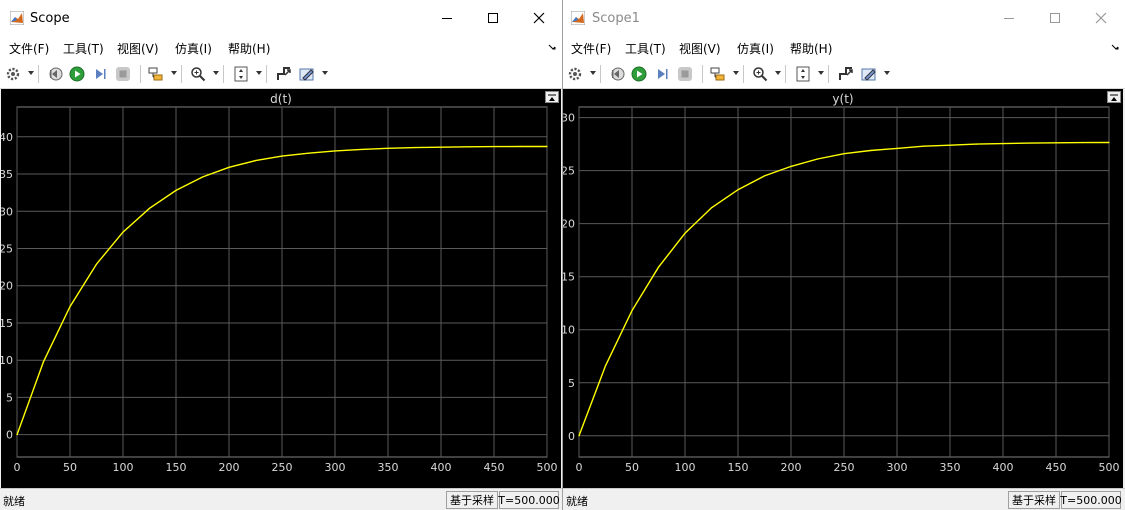 The image size is (1125, 510). I want to click on signal-select-icon, so click(155, 74).